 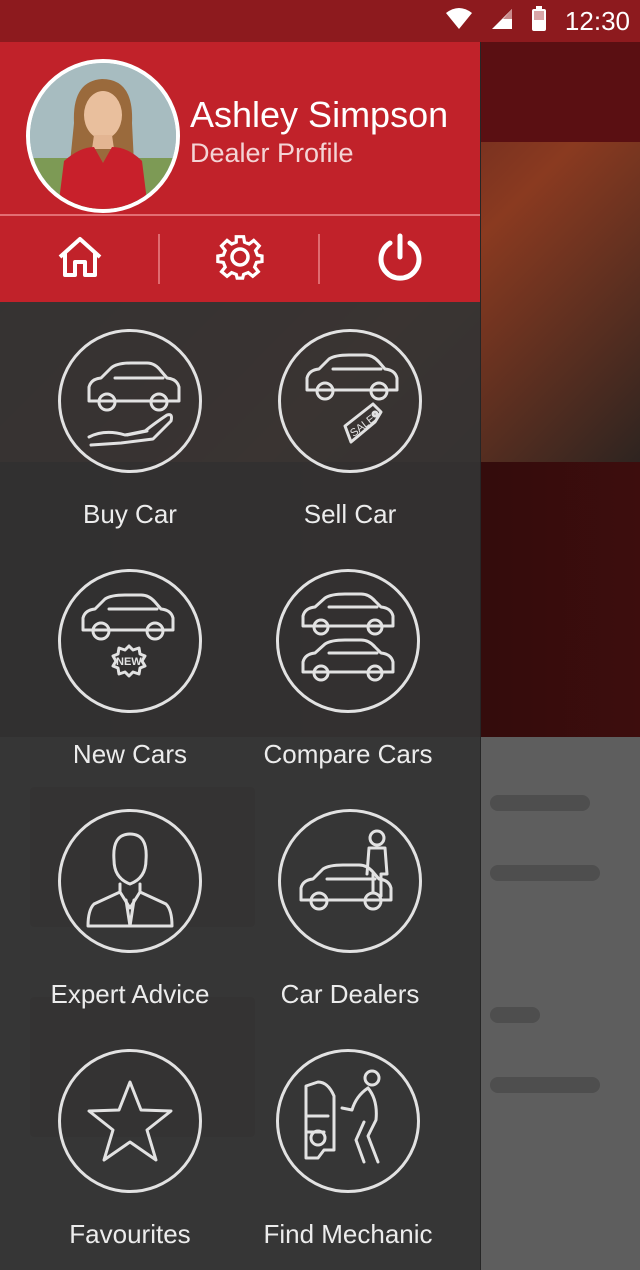 I want to click on quick-actions-bar, so click(x=240, y=259).